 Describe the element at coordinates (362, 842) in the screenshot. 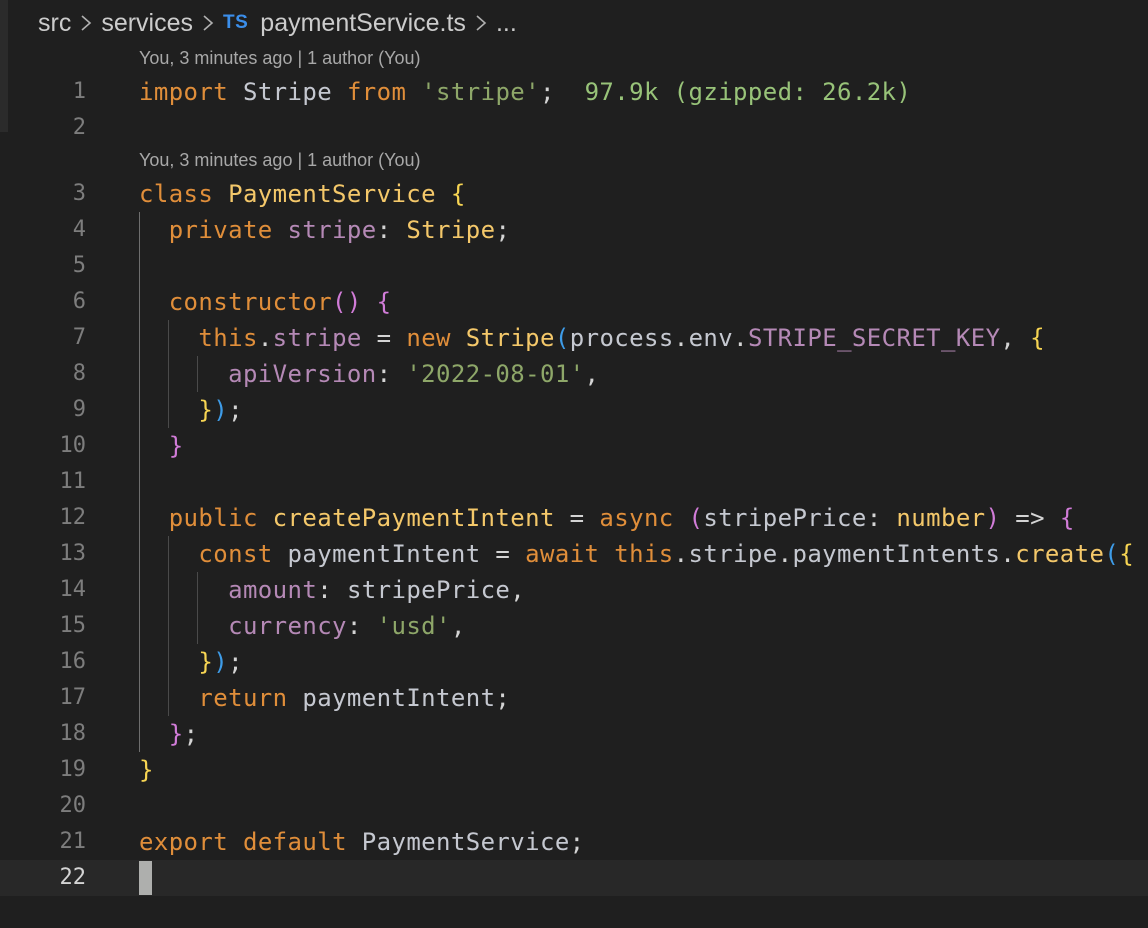

I see `code-text: export default PaymentService;` at that location.